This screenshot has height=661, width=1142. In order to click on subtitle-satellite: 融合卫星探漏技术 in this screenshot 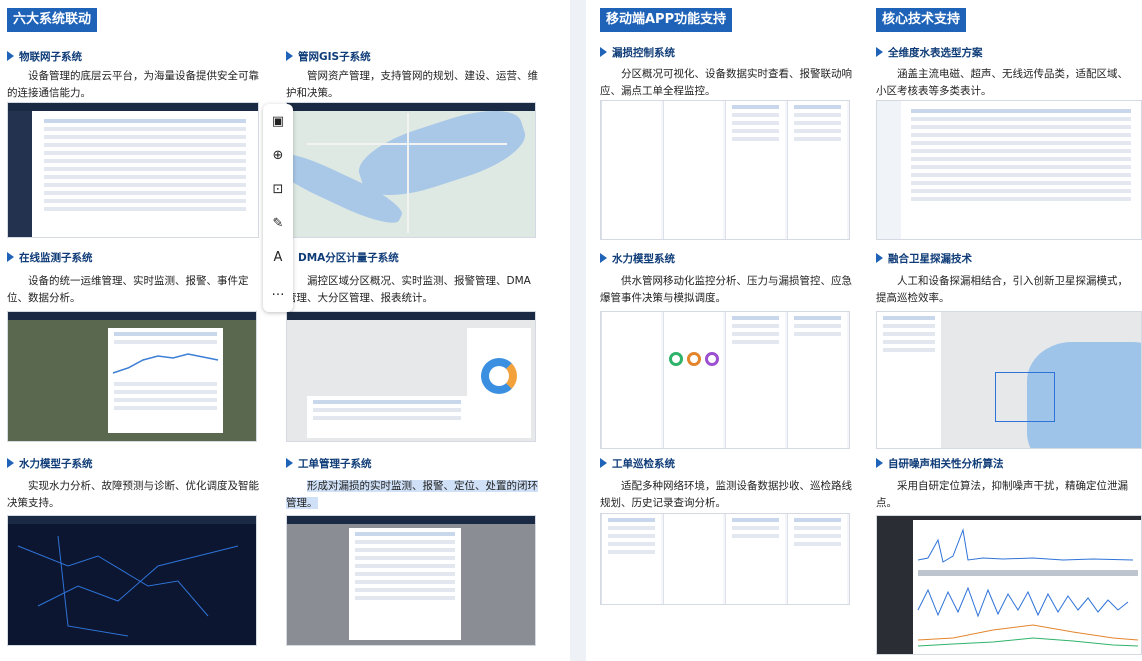, I will do `click(924, 258)`.